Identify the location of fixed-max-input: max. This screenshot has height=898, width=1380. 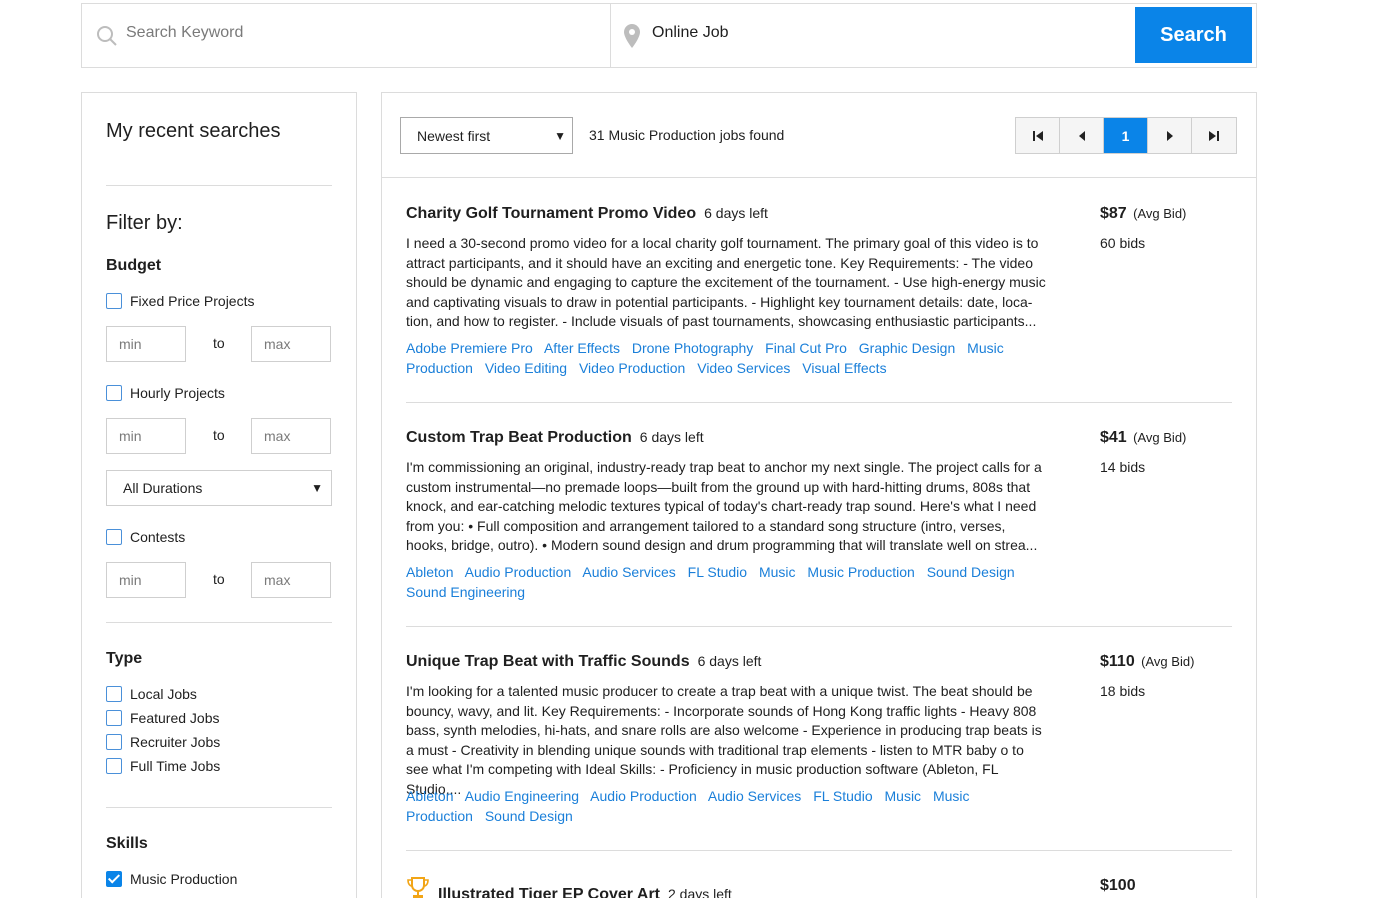
(291, 344).